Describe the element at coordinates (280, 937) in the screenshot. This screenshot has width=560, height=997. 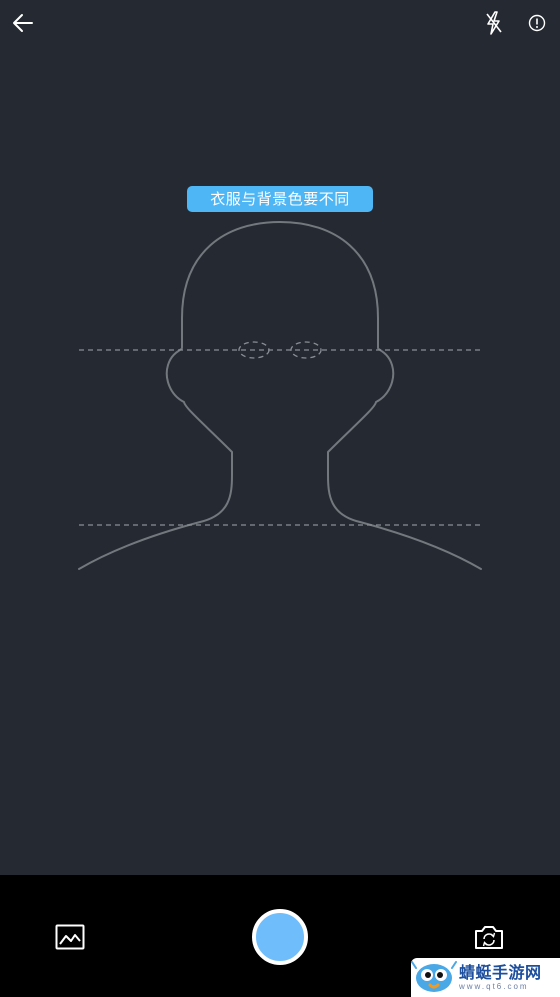
I see `shutter-button` at that location.